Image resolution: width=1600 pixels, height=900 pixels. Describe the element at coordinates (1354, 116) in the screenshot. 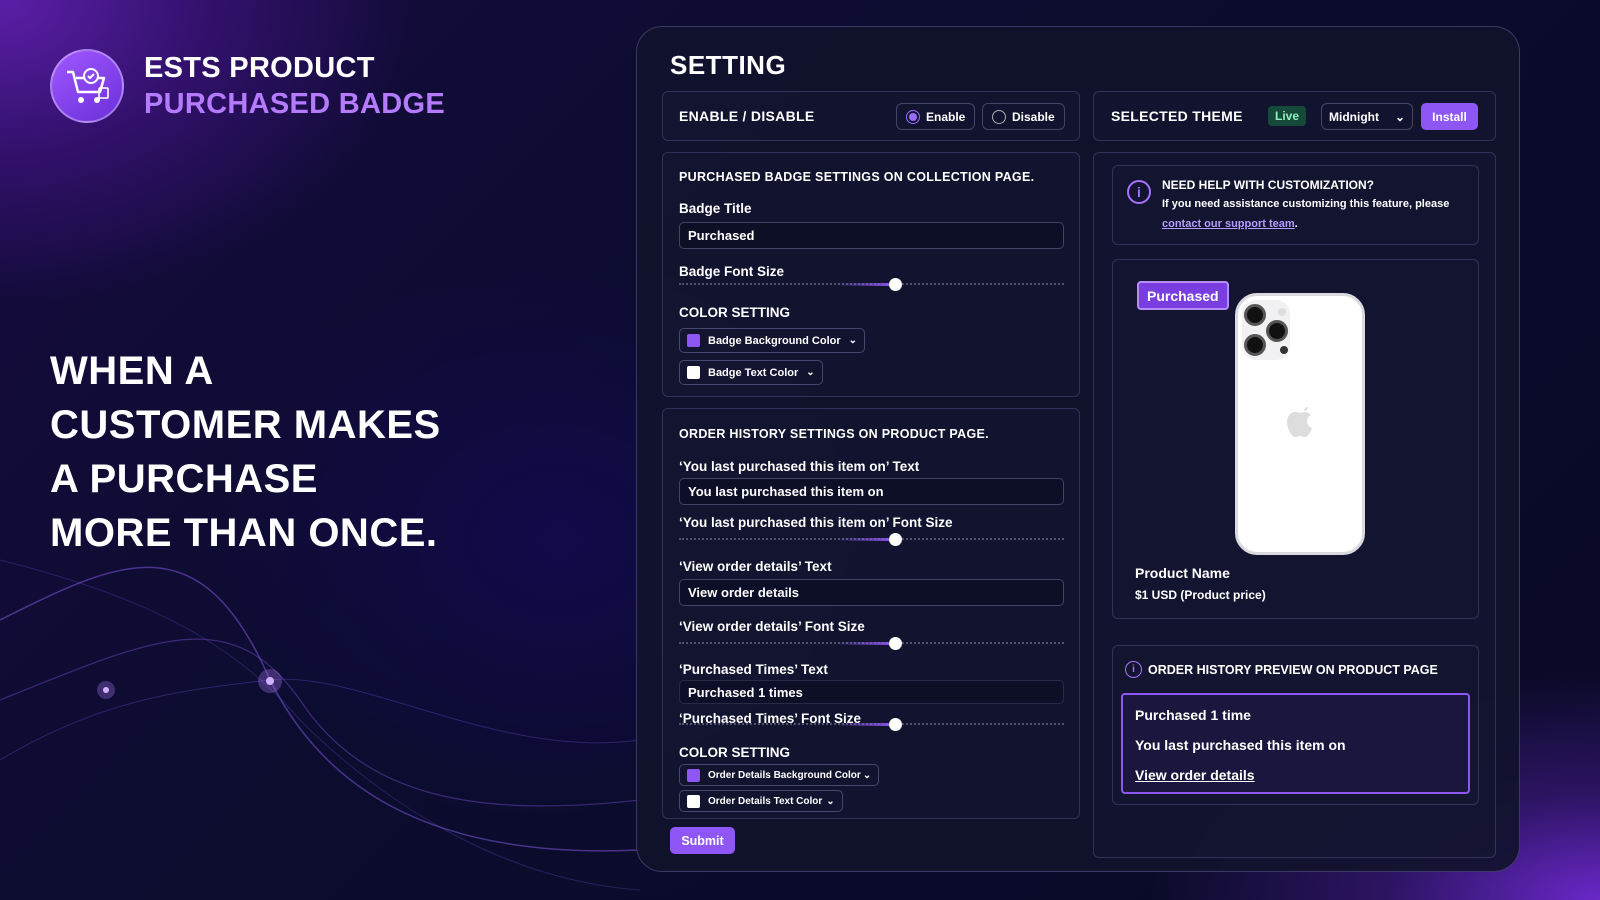

I see `theme-select-value: Midnight` at that location.